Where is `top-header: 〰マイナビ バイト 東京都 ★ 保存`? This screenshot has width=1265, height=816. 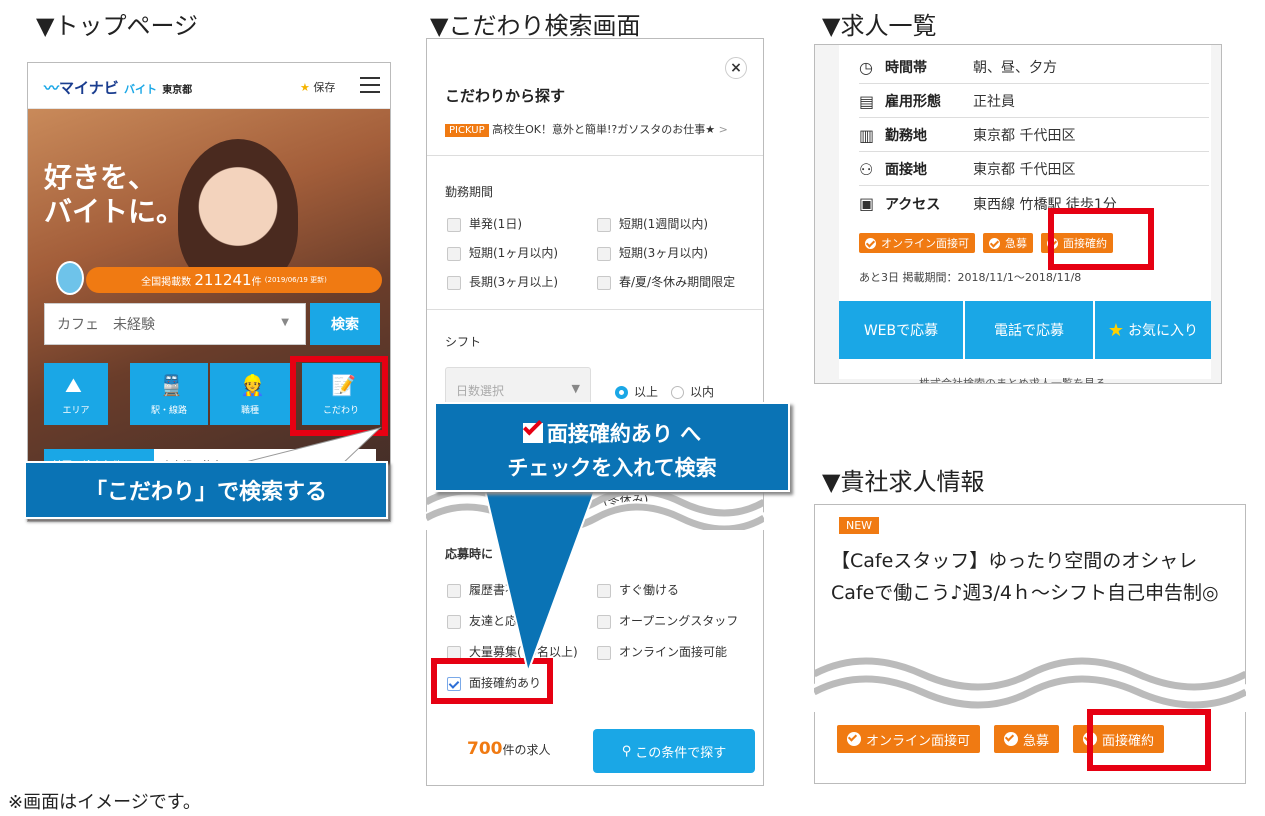
top-header: 〰マイナビ バイト 東京都 ★ 保存 is located at coordinates (209, 86).